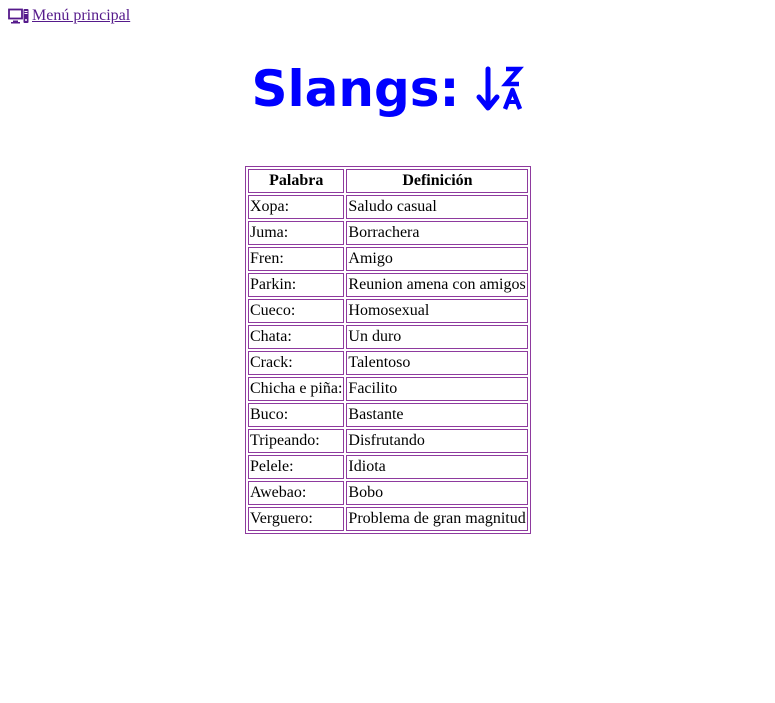 The width and height of the screenshot is (775, 703). I want to click on slang-definition-cell: Borrachera, so click(437, 233).